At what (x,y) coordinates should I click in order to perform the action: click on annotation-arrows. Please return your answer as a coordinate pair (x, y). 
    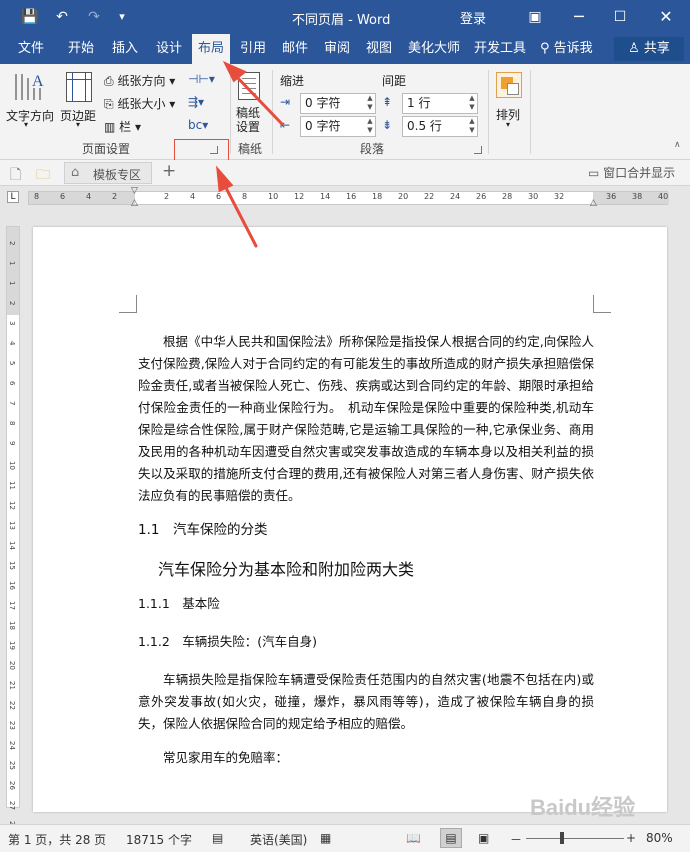
    Looking at the image, I should click on (250, 154).